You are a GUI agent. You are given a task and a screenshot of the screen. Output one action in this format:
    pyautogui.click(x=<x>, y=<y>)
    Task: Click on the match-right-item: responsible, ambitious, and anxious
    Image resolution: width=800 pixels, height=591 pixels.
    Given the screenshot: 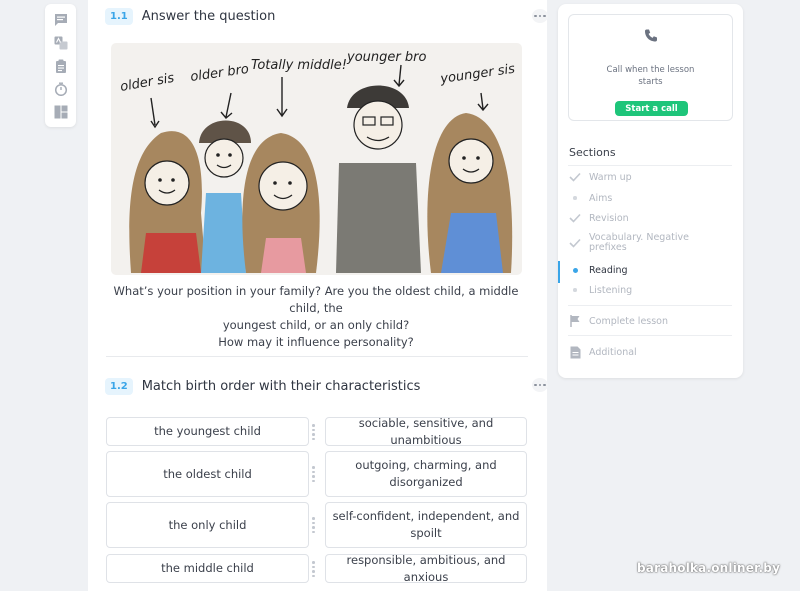 What is the action you would take?
    pyautogui.click(x=426, y=568)
    